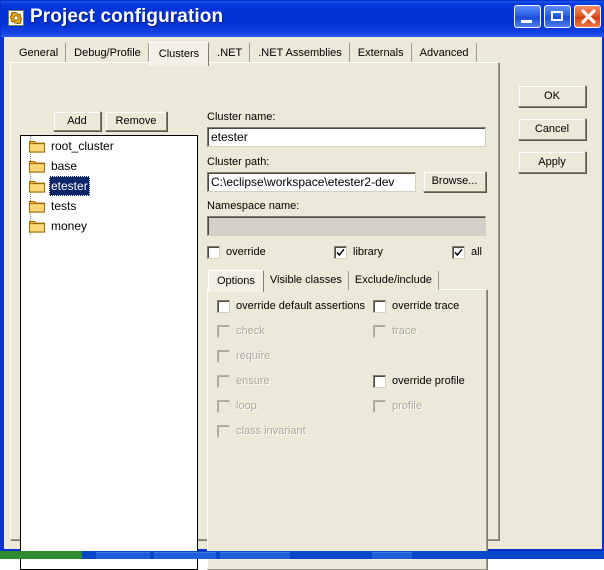  I want to click on checkbox-label: check, so click(250, 331).